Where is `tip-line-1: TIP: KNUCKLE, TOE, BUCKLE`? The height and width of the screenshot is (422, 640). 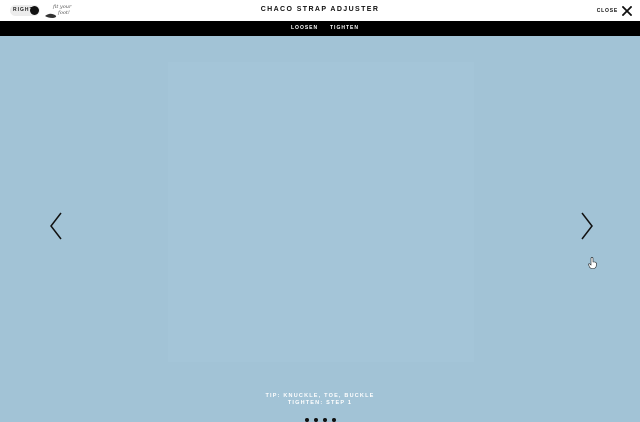
tip-line-1: TIP: KNUCKLE, TOE, BUCKLE is located at coordinates (320, 396).